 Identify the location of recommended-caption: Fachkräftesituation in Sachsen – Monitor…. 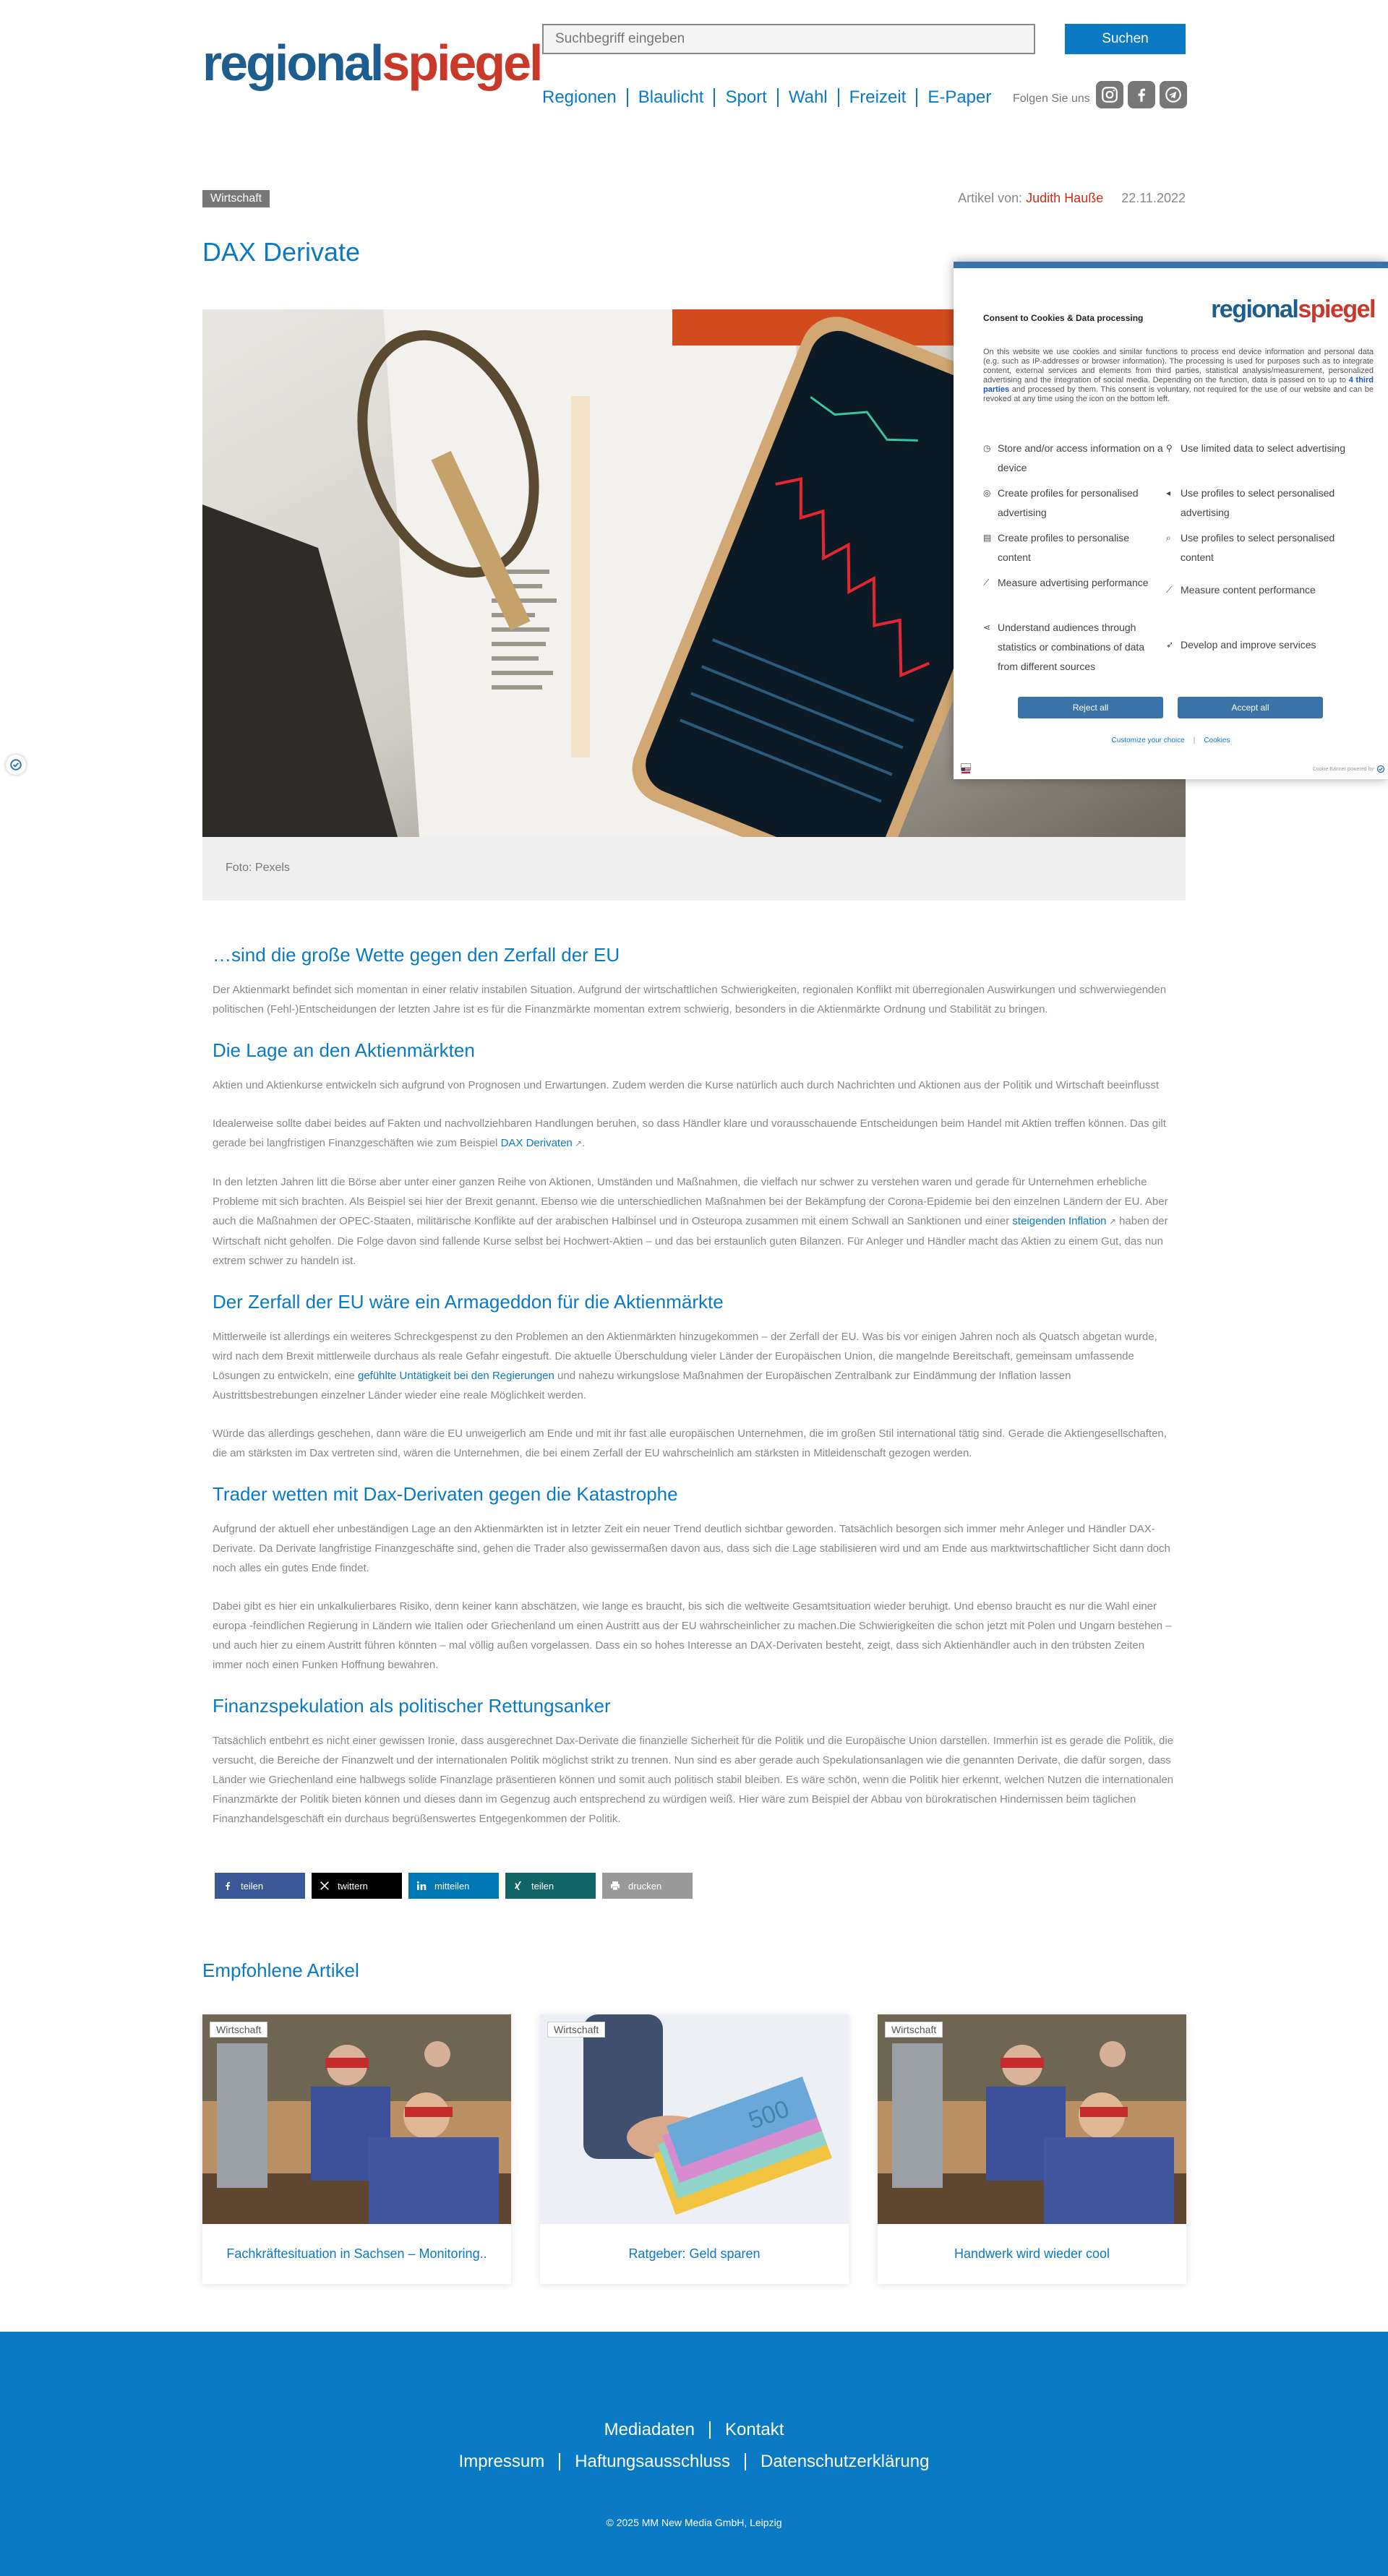
(356, 2254).